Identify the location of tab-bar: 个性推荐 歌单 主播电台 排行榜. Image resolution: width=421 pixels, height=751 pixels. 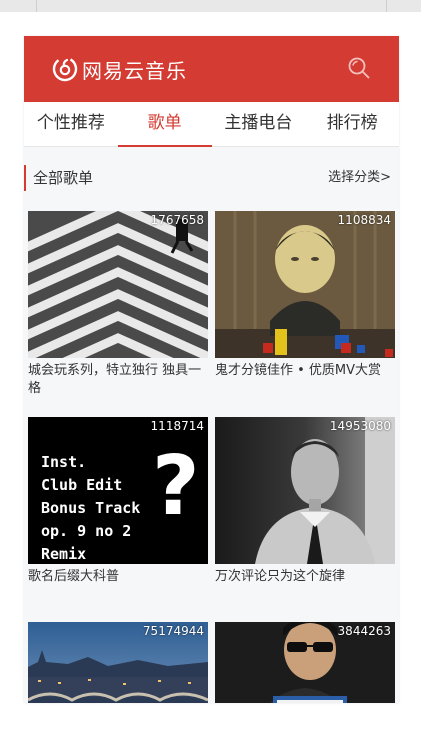
(211, 124).